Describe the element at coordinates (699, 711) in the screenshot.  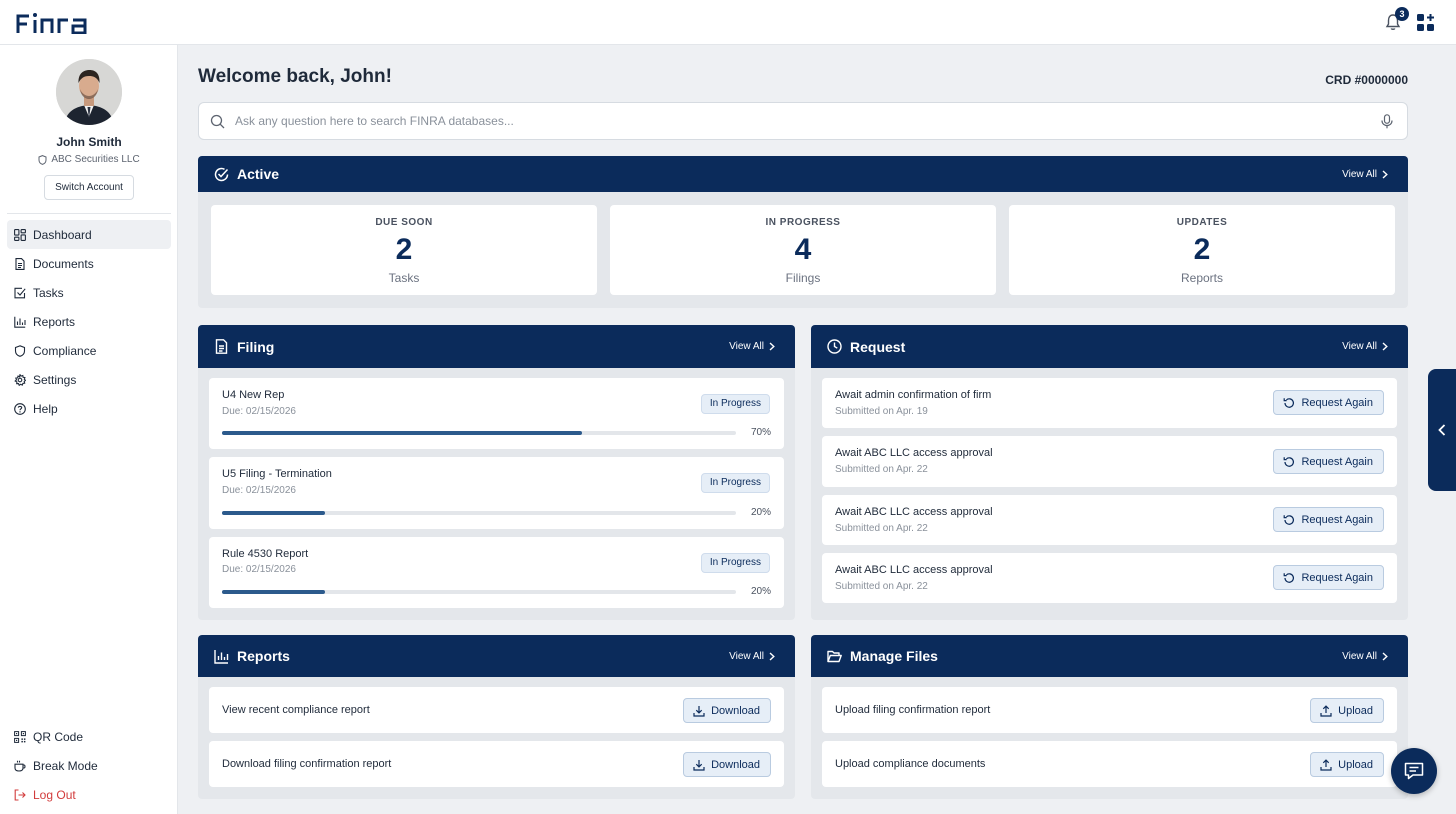
I see `download-icon` at that location.